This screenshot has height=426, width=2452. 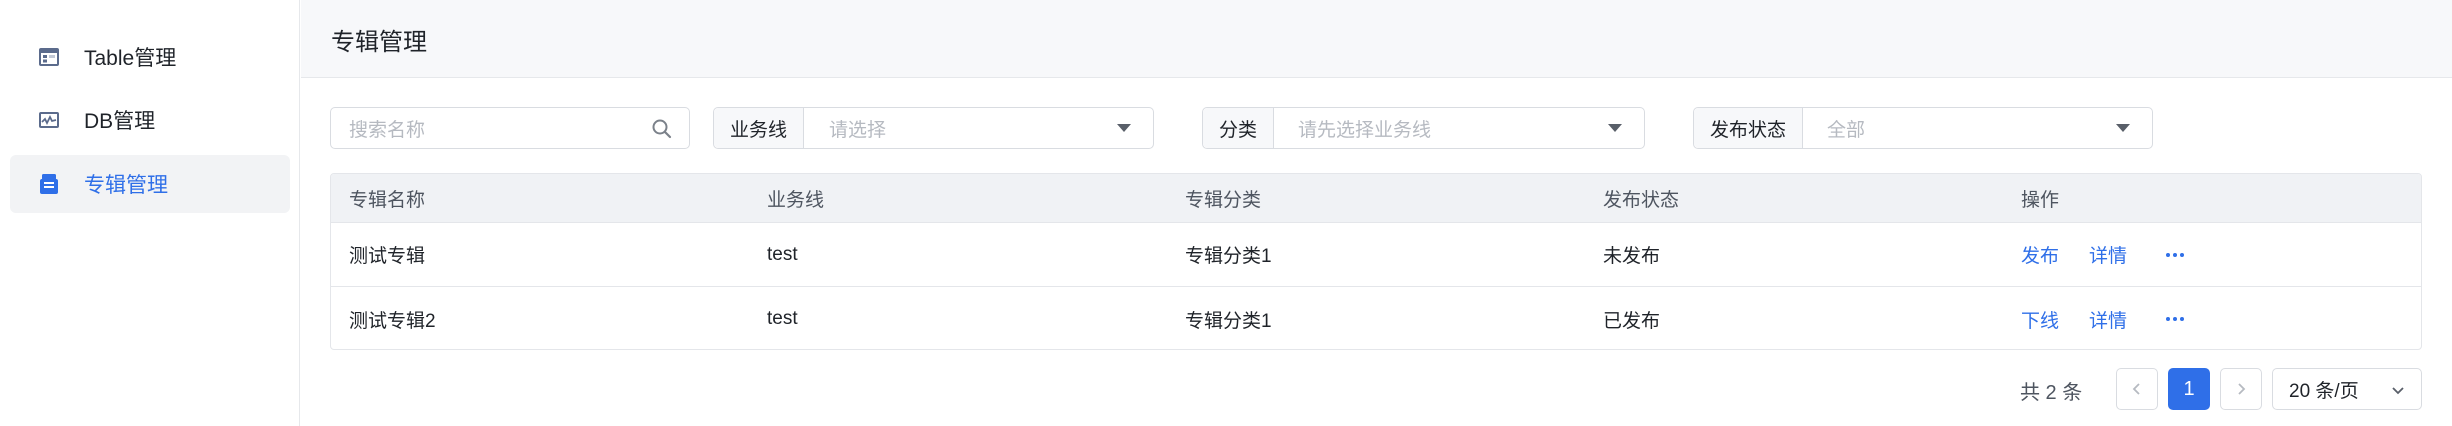 I want to click on sidebar-item-db: DB管理, so click(x=150, y=120).